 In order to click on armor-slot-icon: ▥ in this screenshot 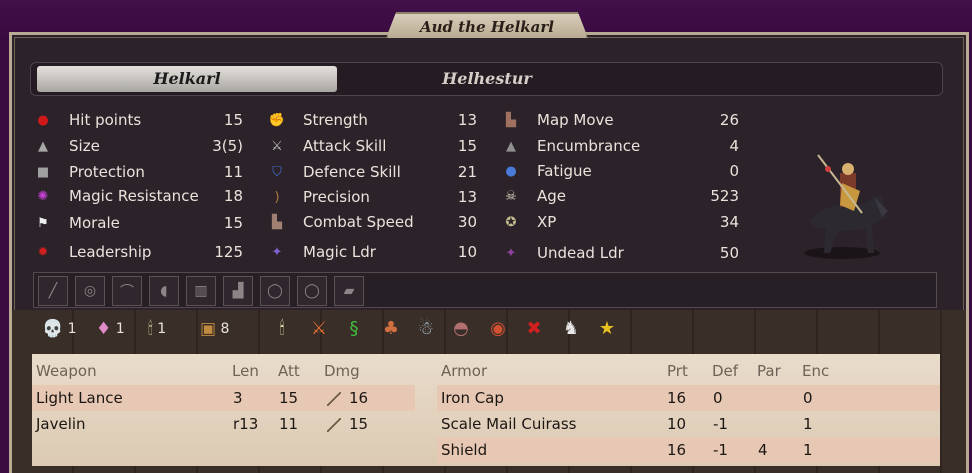, I will do `click(201, 291)`.